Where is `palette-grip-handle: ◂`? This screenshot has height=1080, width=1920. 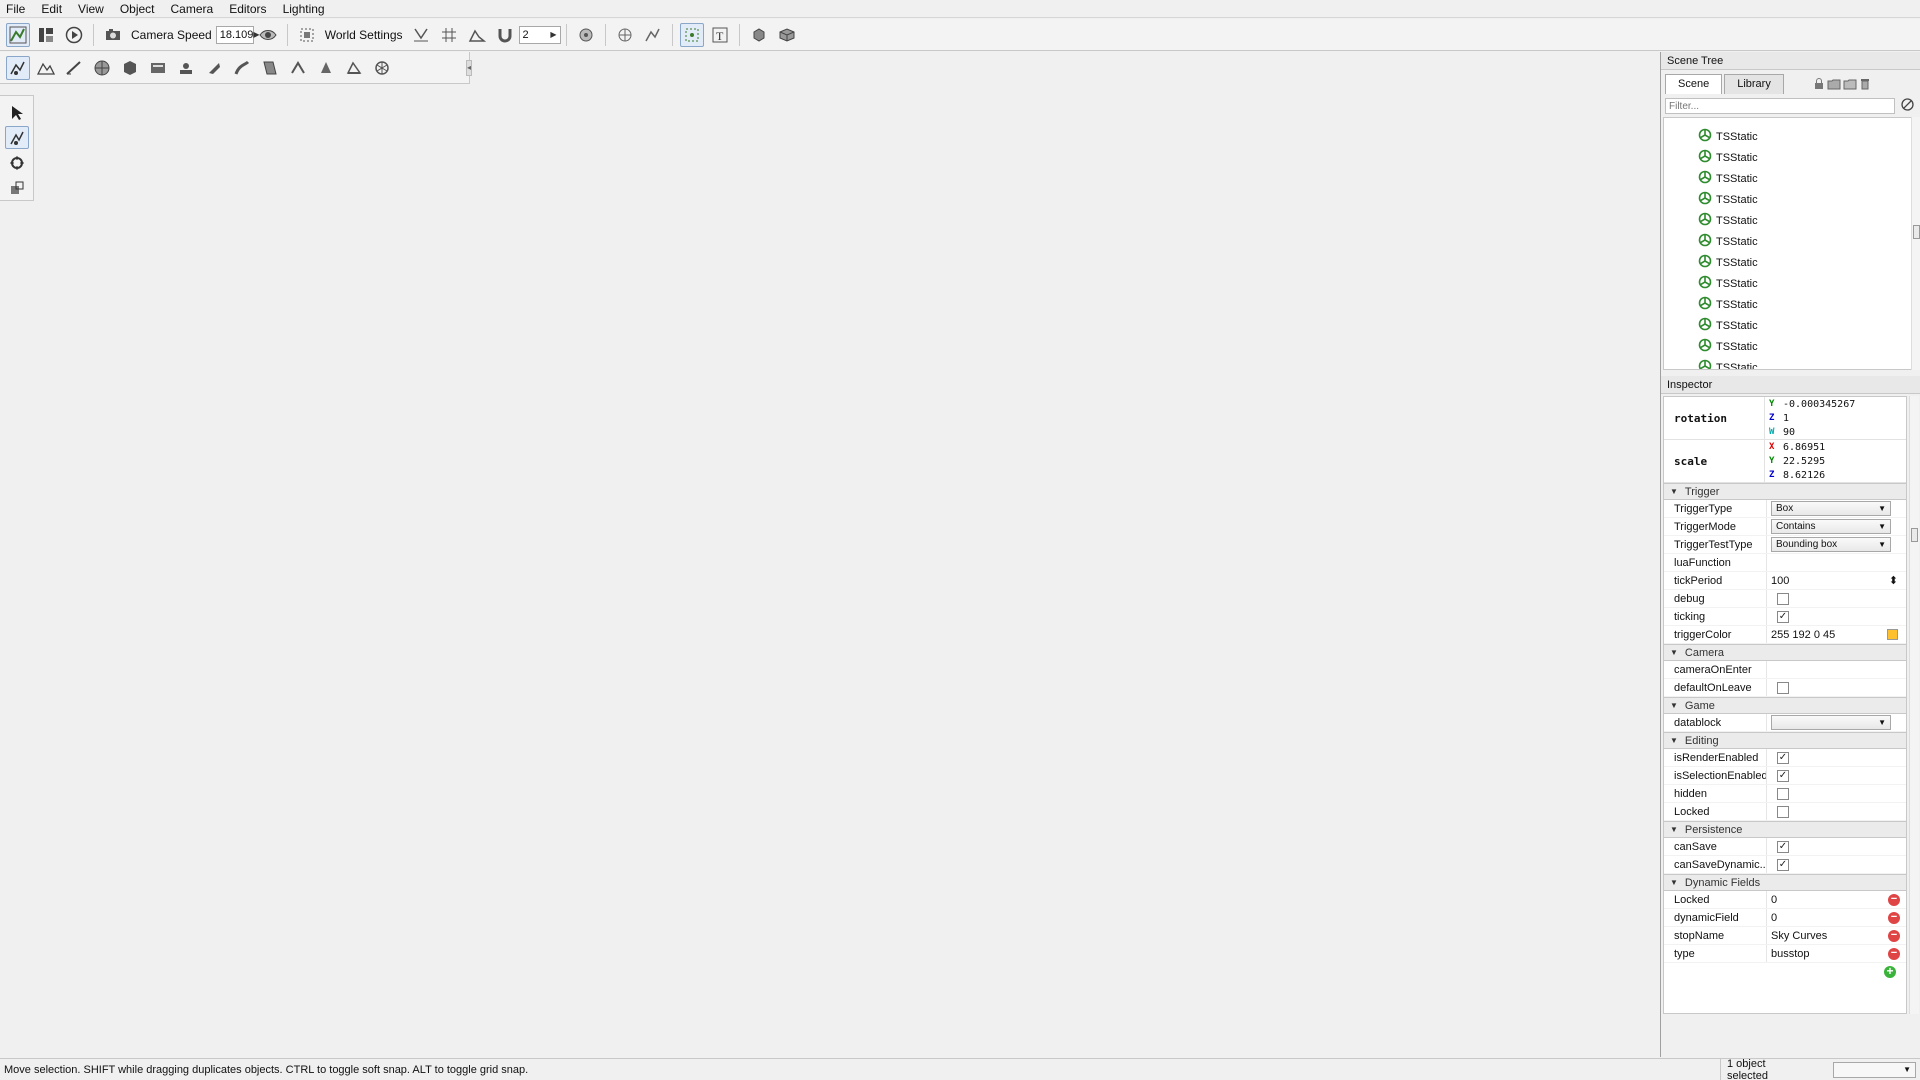
palette-grip-handle: ◂ is located at coordinates (469, 68).